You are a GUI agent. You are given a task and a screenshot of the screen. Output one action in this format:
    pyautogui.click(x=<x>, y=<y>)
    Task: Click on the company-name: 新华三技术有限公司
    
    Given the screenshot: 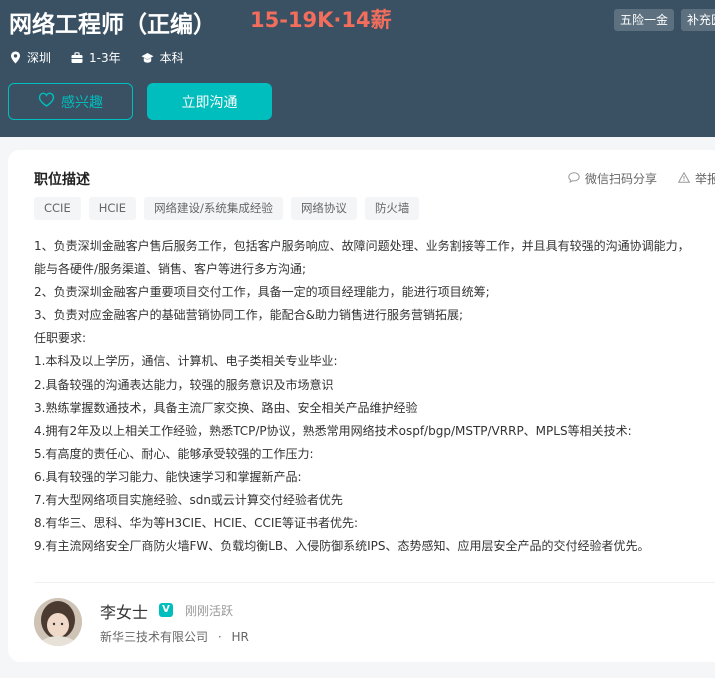 What is the action you would take?
    pyautogui.click(x=154, y=637)
    